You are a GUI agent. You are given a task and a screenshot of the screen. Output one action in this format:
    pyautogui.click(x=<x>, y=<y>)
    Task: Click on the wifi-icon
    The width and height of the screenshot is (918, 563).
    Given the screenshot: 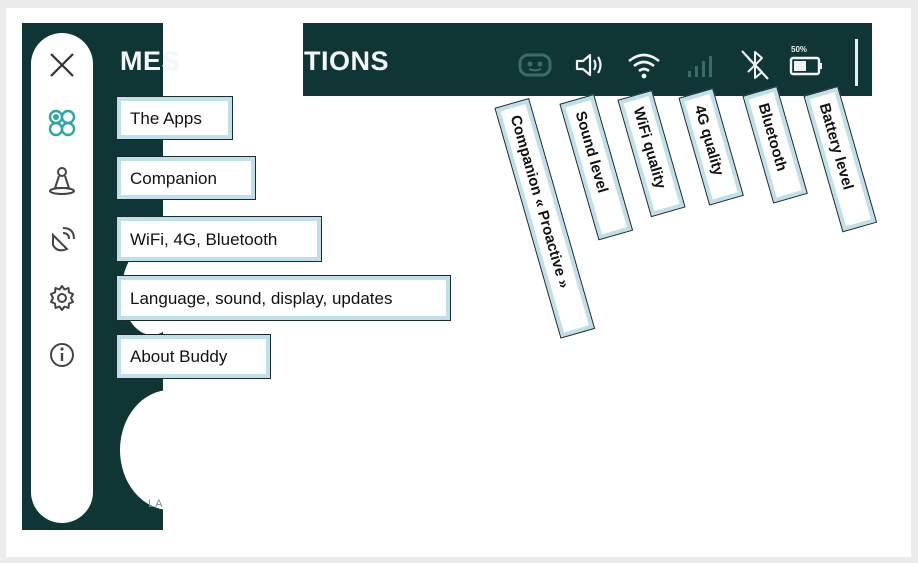 What is the action you would take?
    pyautogui.click(x=644, y=65)
    